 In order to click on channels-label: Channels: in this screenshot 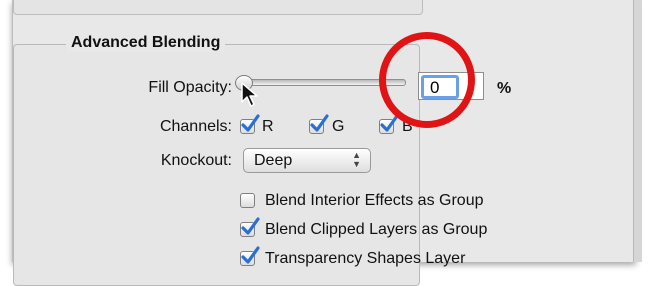, I will do `click(195, 126)`.